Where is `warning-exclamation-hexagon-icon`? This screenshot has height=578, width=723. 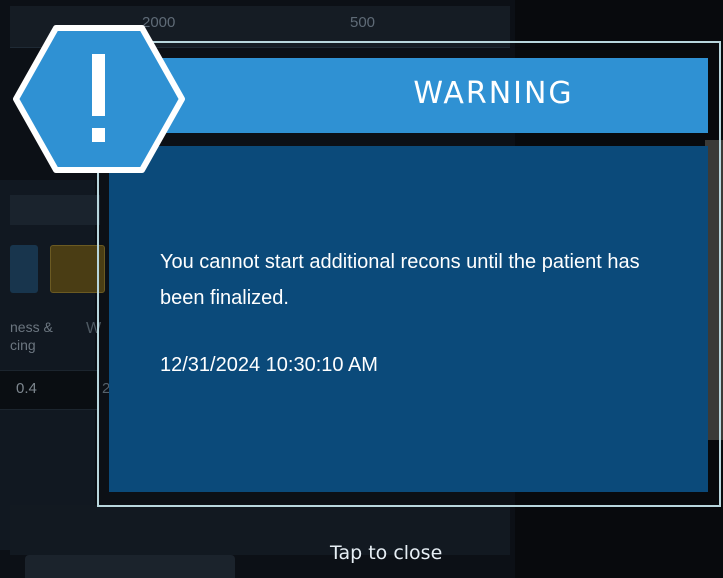 warning-exclamation-hexagon-icon is located at coordinates (99, 99).